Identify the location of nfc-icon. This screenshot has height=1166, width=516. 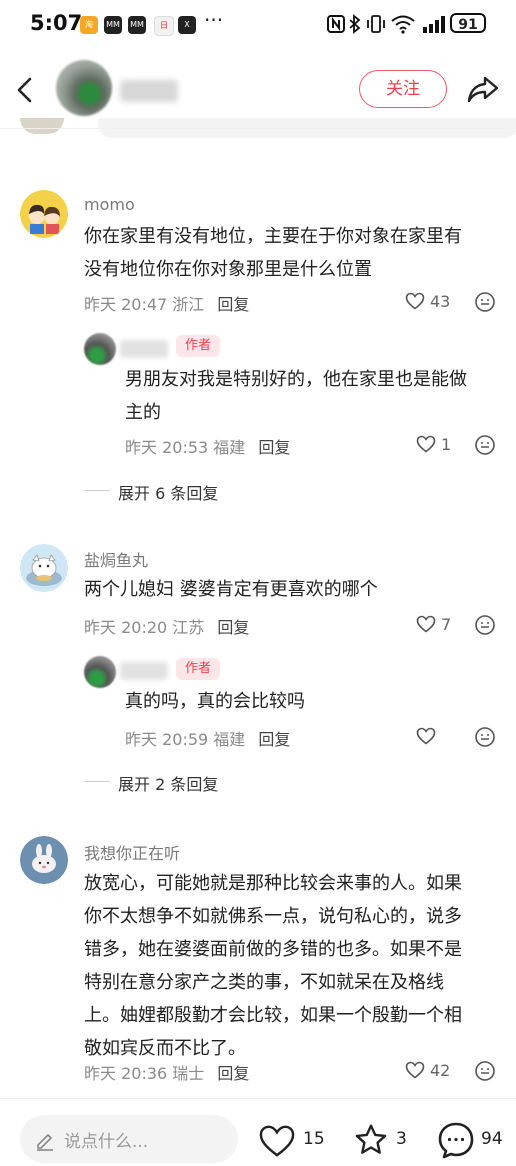
(336, 24).